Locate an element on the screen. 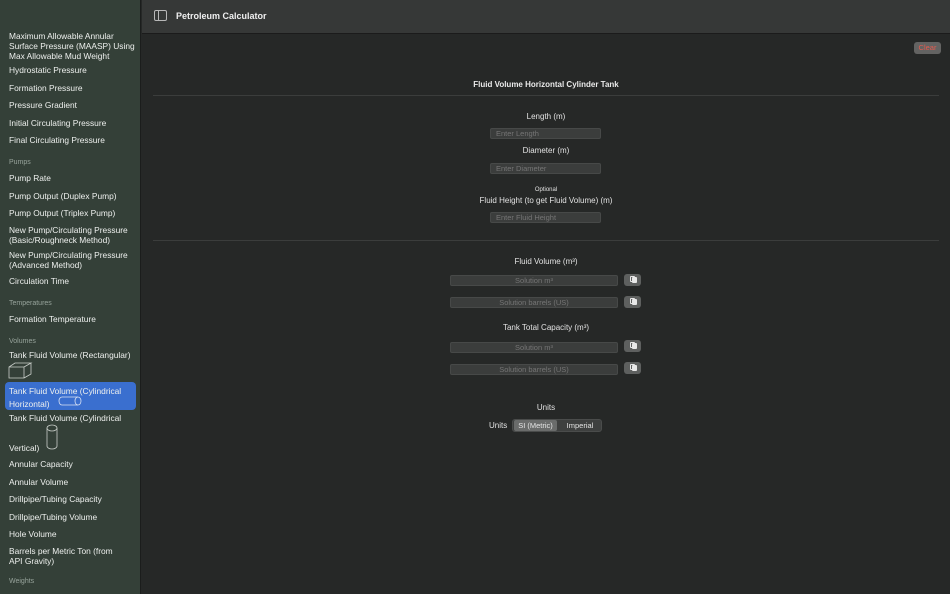  toolbar: Petroleum Calculator is located at coordinates (546, 17).